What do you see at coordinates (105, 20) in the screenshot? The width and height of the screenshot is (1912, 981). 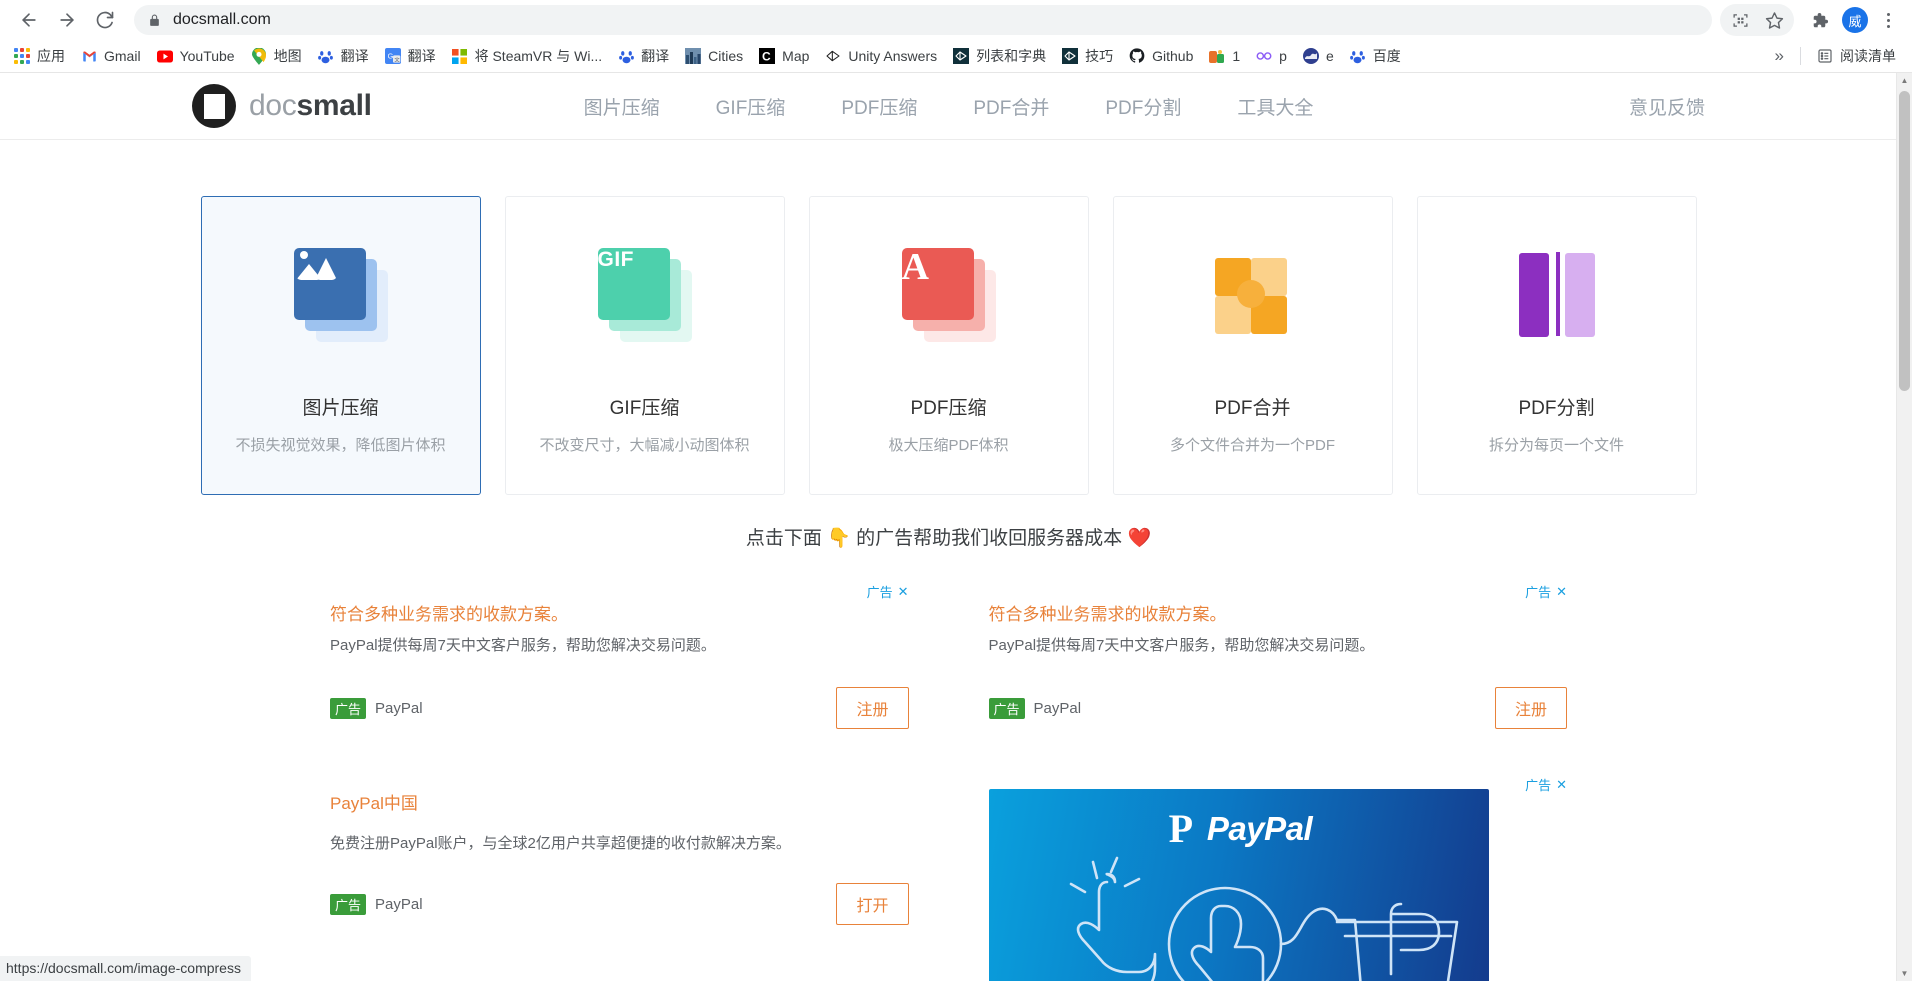 I see `reload-button` at bounding box center [105, 20].